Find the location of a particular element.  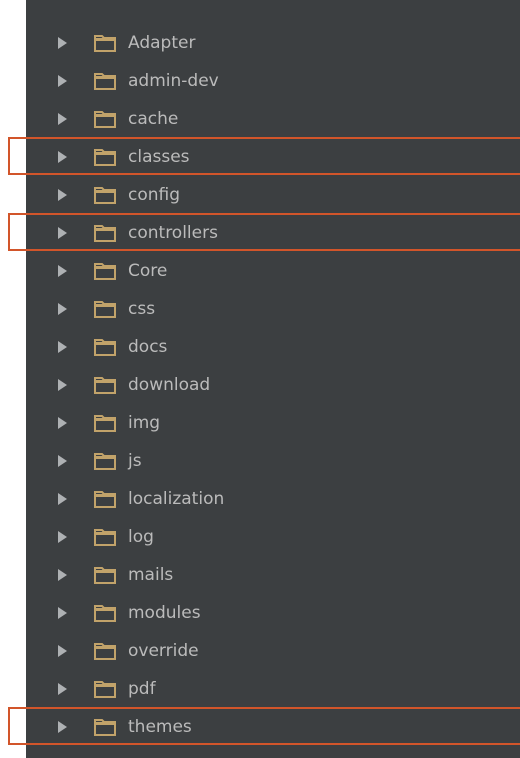

tree-item-label: Adapter is located at coordinates (162, 43).